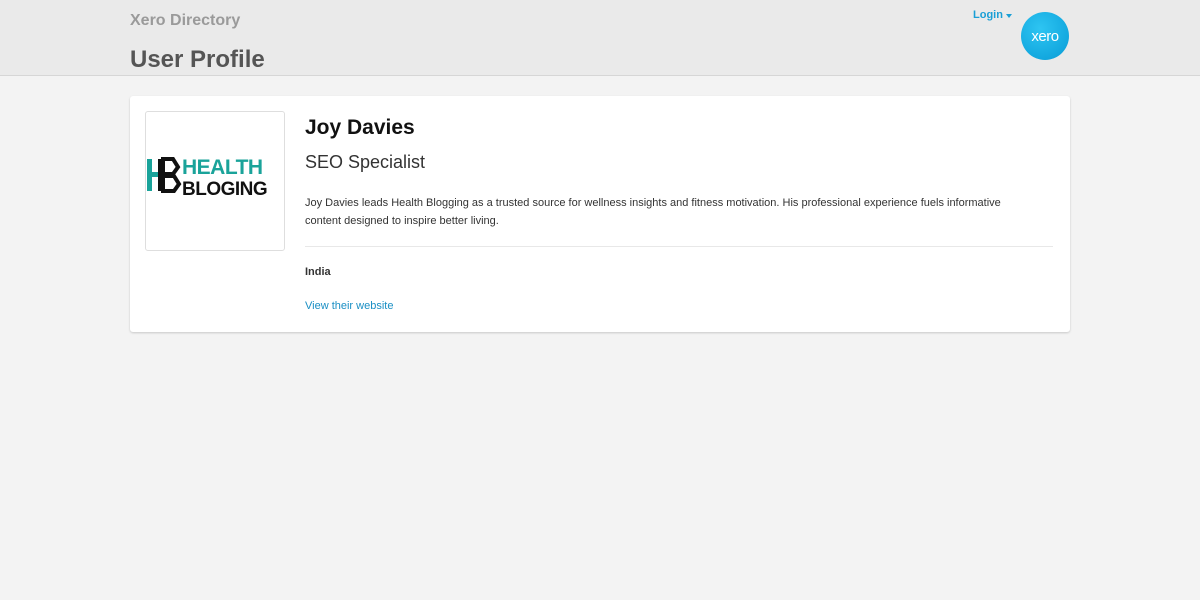  I want to click on profile-role: SEO Specialist, so click(365, 162).